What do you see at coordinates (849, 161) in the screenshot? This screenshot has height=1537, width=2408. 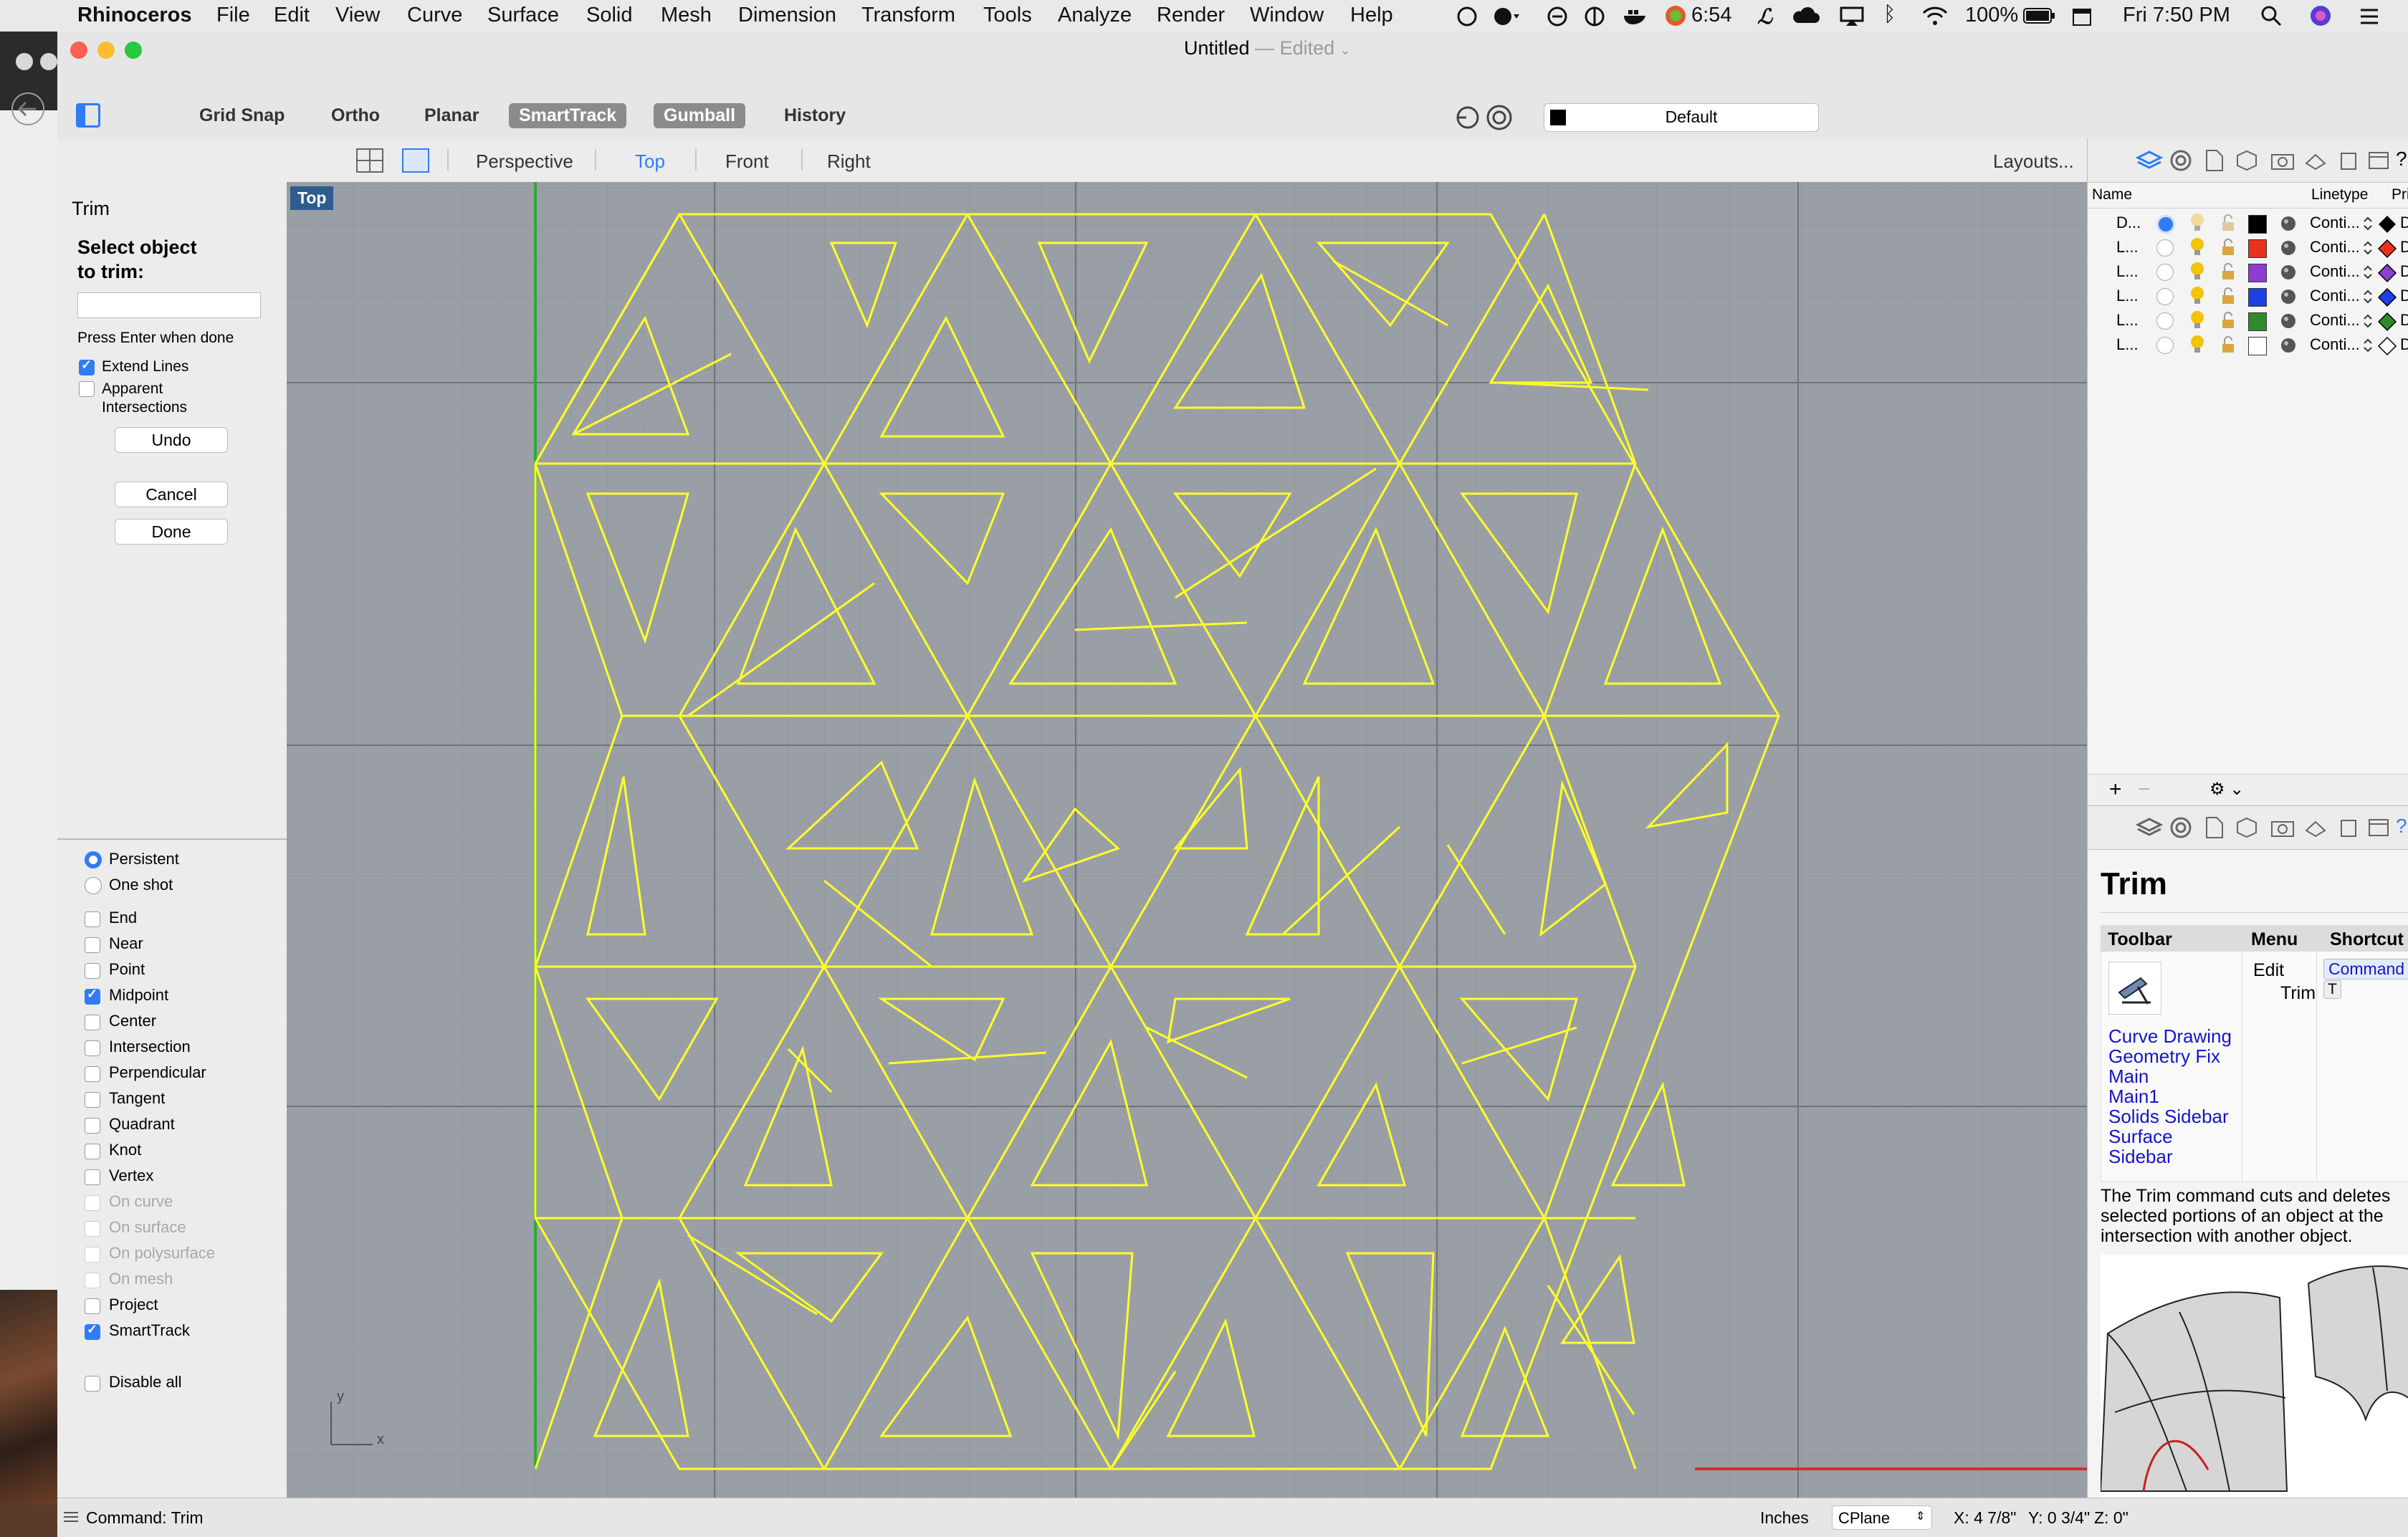 I see `tab-right: Right` at bounding box center [849, 161].